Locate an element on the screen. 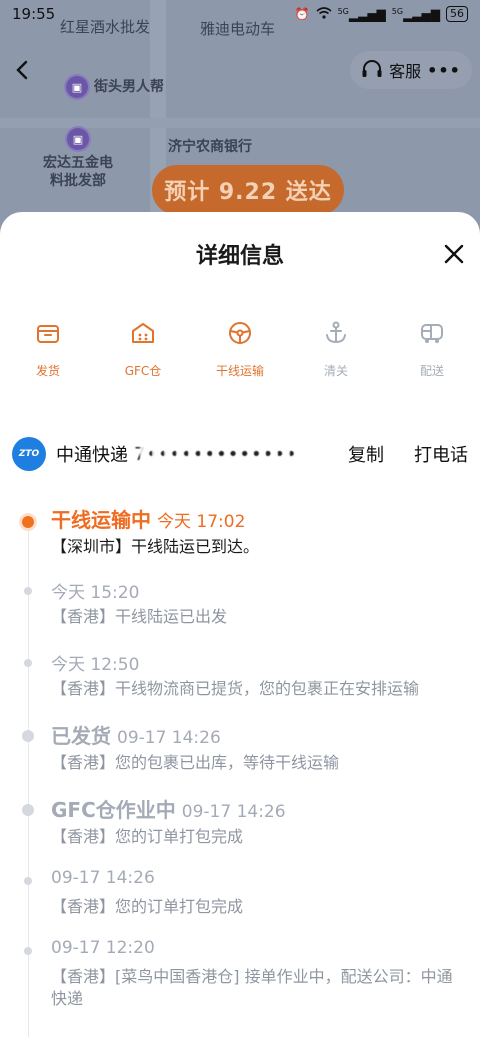  carrier-logo: ZTO is located at coordinates (29, 454).